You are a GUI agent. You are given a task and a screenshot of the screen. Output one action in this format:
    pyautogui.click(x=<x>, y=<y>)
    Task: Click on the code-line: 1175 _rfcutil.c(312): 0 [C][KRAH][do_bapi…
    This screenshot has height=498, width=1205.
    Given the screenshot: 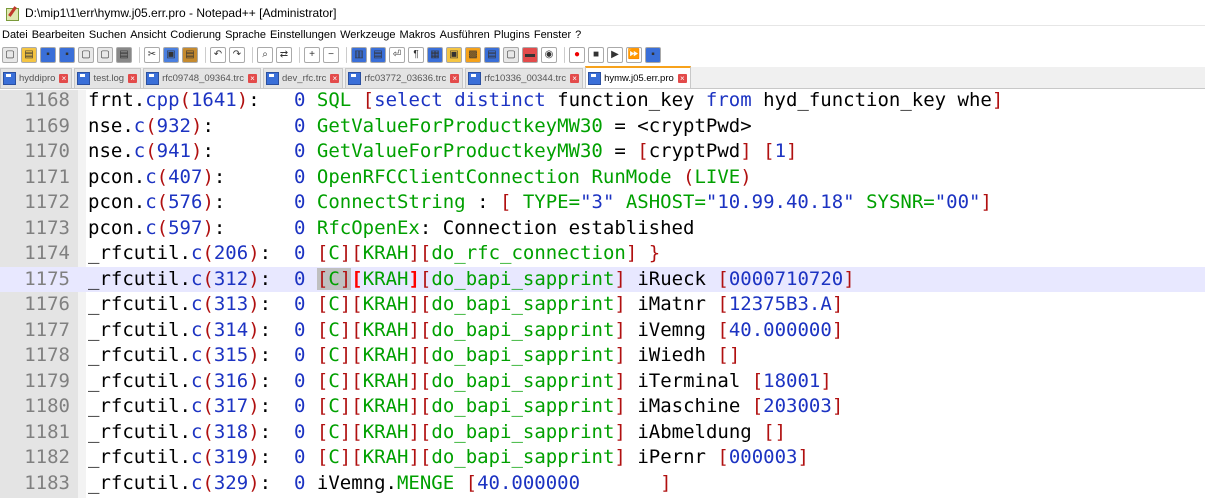 What is the action you would take?
    pyautogui.click(x=602, y=279)
    